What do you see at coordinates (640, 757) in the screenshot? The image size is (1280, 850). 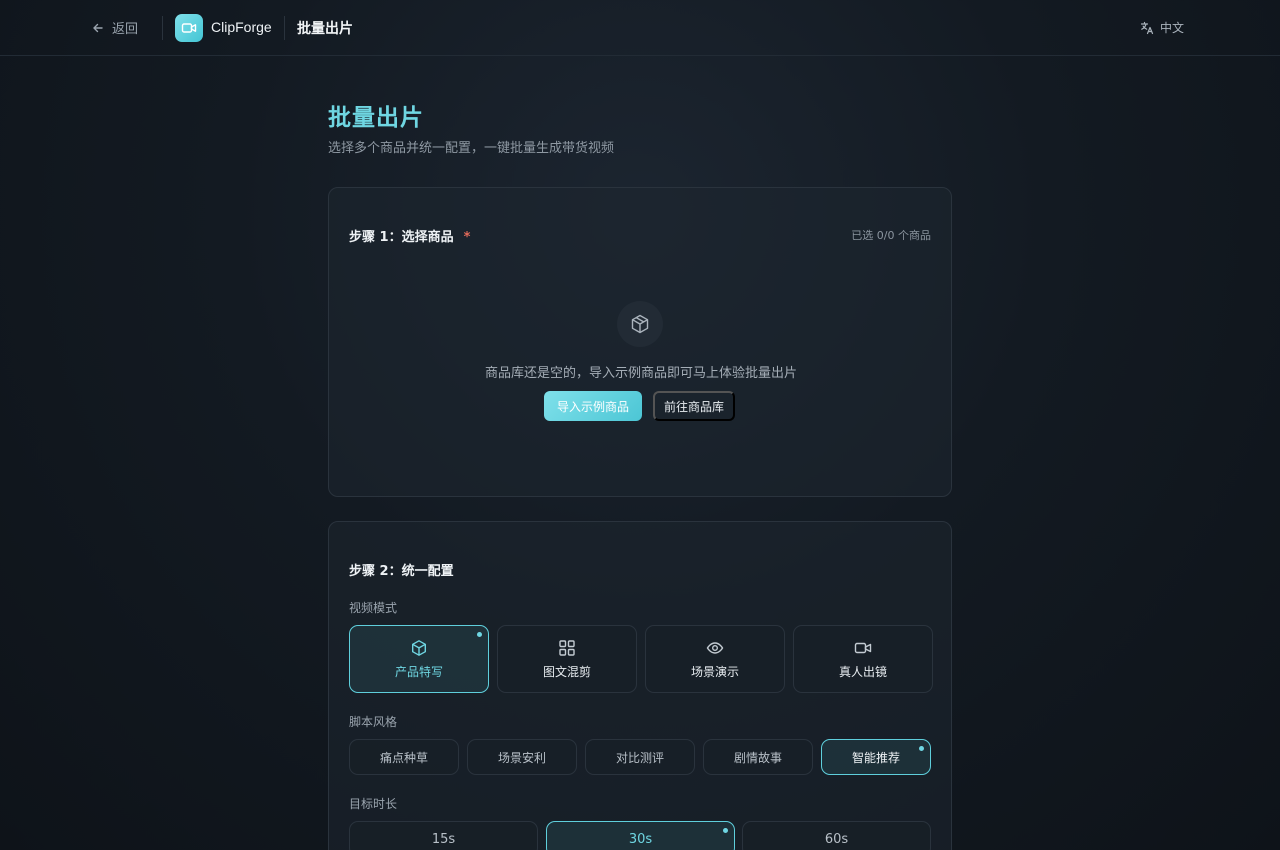 I see `style-option: 对比测评` at bounding box center [640, 757].